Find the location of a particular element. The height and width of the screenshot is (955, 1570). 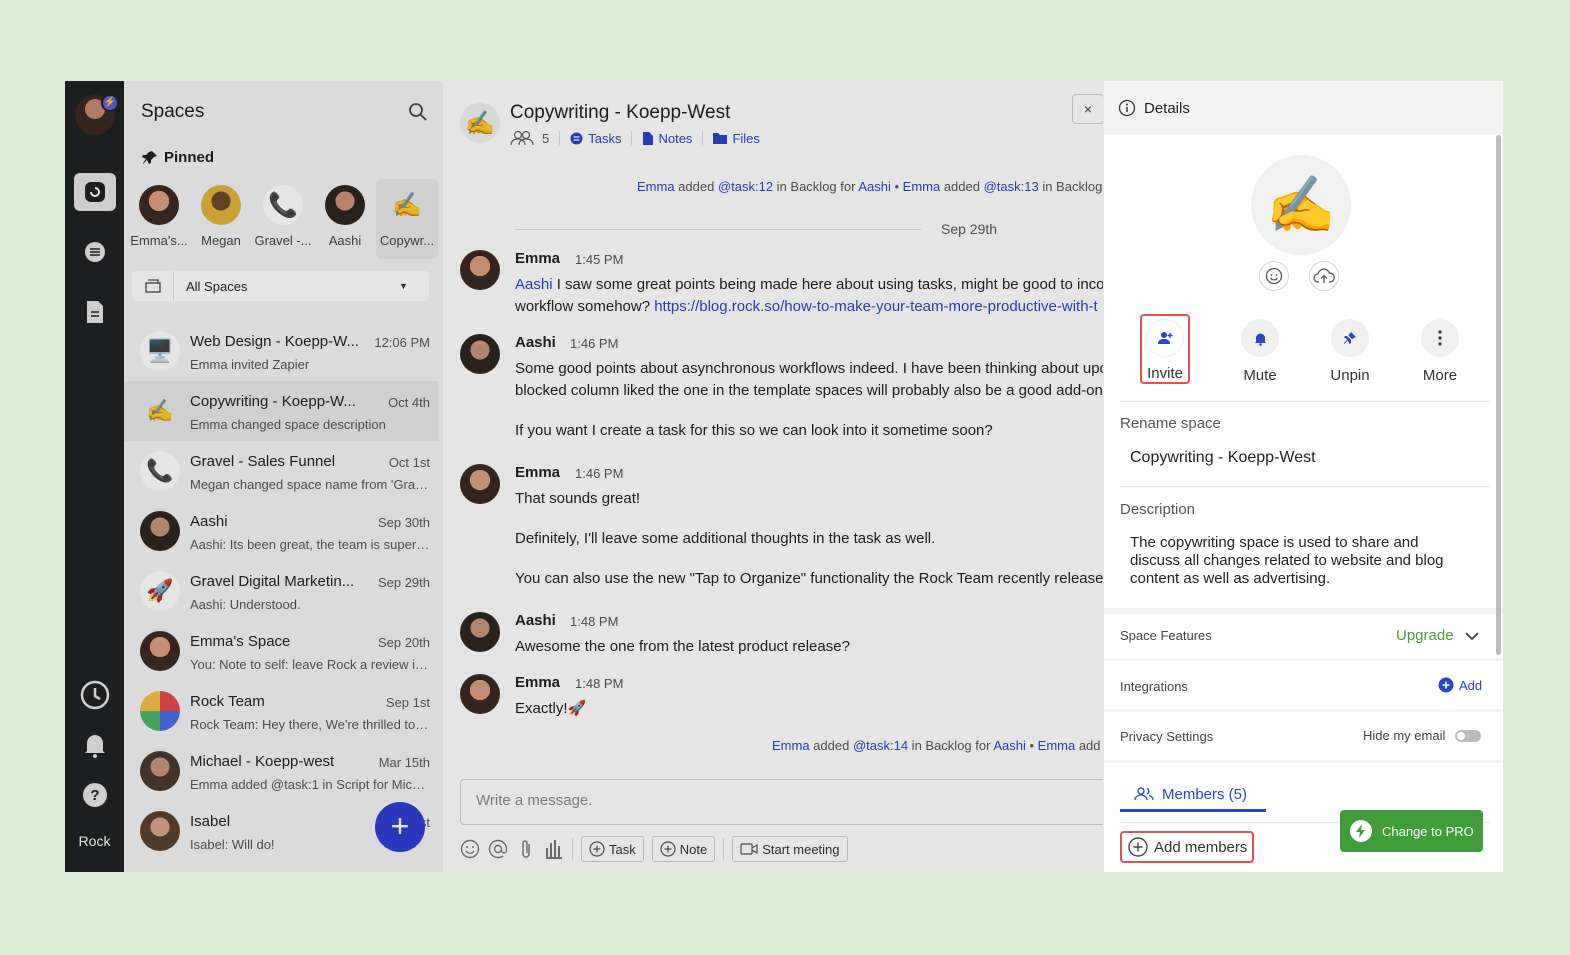

mention: Aashi is located at coordinates (534, 284).